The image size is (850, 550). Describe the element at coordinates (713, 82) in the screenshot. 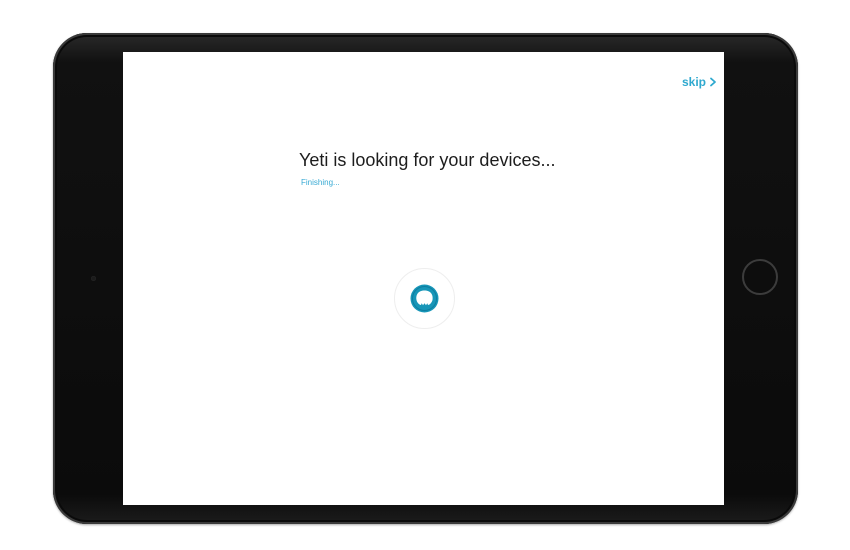

I see `chevron-right-icon` at that location.